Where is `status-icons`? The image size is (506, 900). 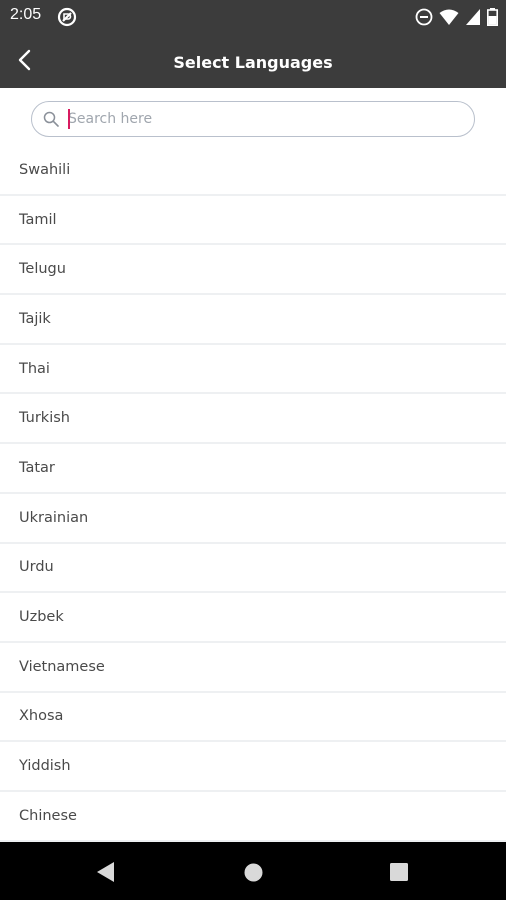 status-icons is located at coordinates (456, 17).